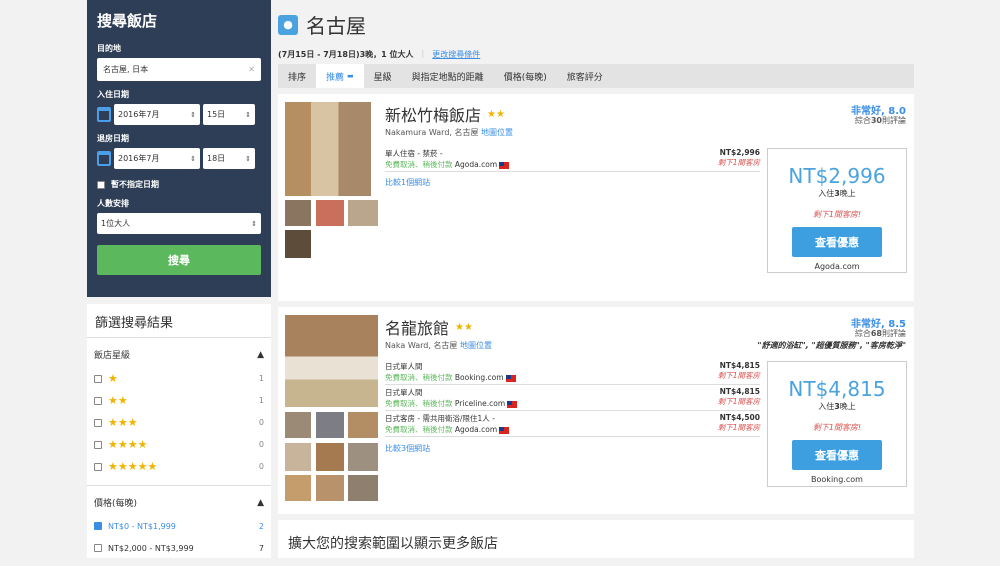 The image size is (1000, 566). What do you see at coordinates (407, 182) in the screenshot?
I see `compare-link: 比較1個網站` at bounding box center [407, 182].